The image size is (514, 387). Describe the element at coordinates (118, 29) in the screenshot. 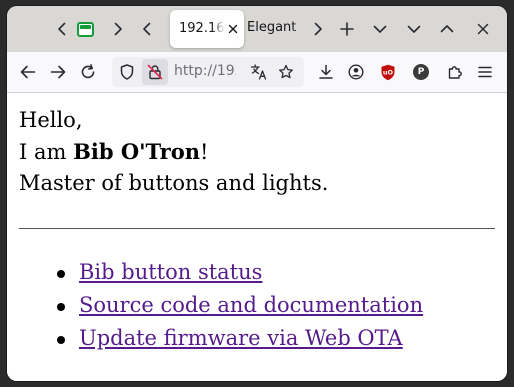

I see `tab-chevron-right-icon` at that location.